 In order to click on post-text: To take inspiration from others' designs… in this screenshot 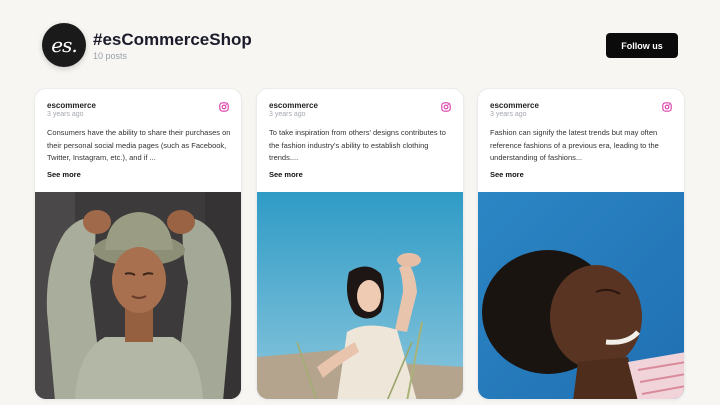, I will do `click(357, 145)`.